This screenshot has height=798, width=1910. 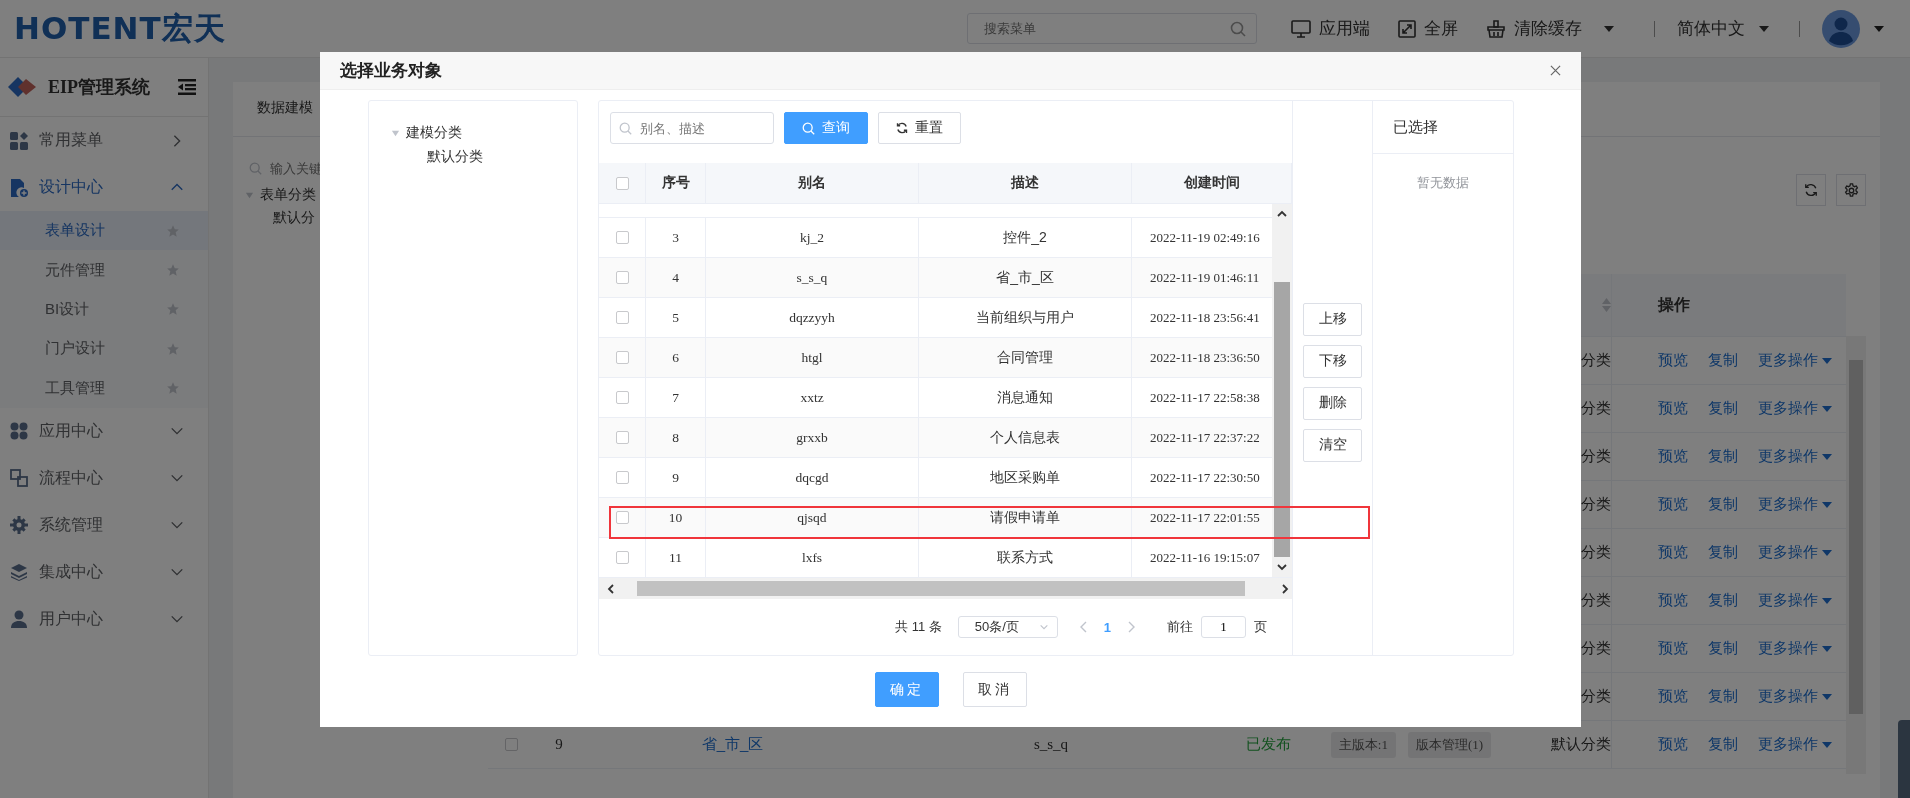 What do you see at coordinates (675, 397) in the screenshot?
I see `table-cell: 7` at bounding box center [675, 397].